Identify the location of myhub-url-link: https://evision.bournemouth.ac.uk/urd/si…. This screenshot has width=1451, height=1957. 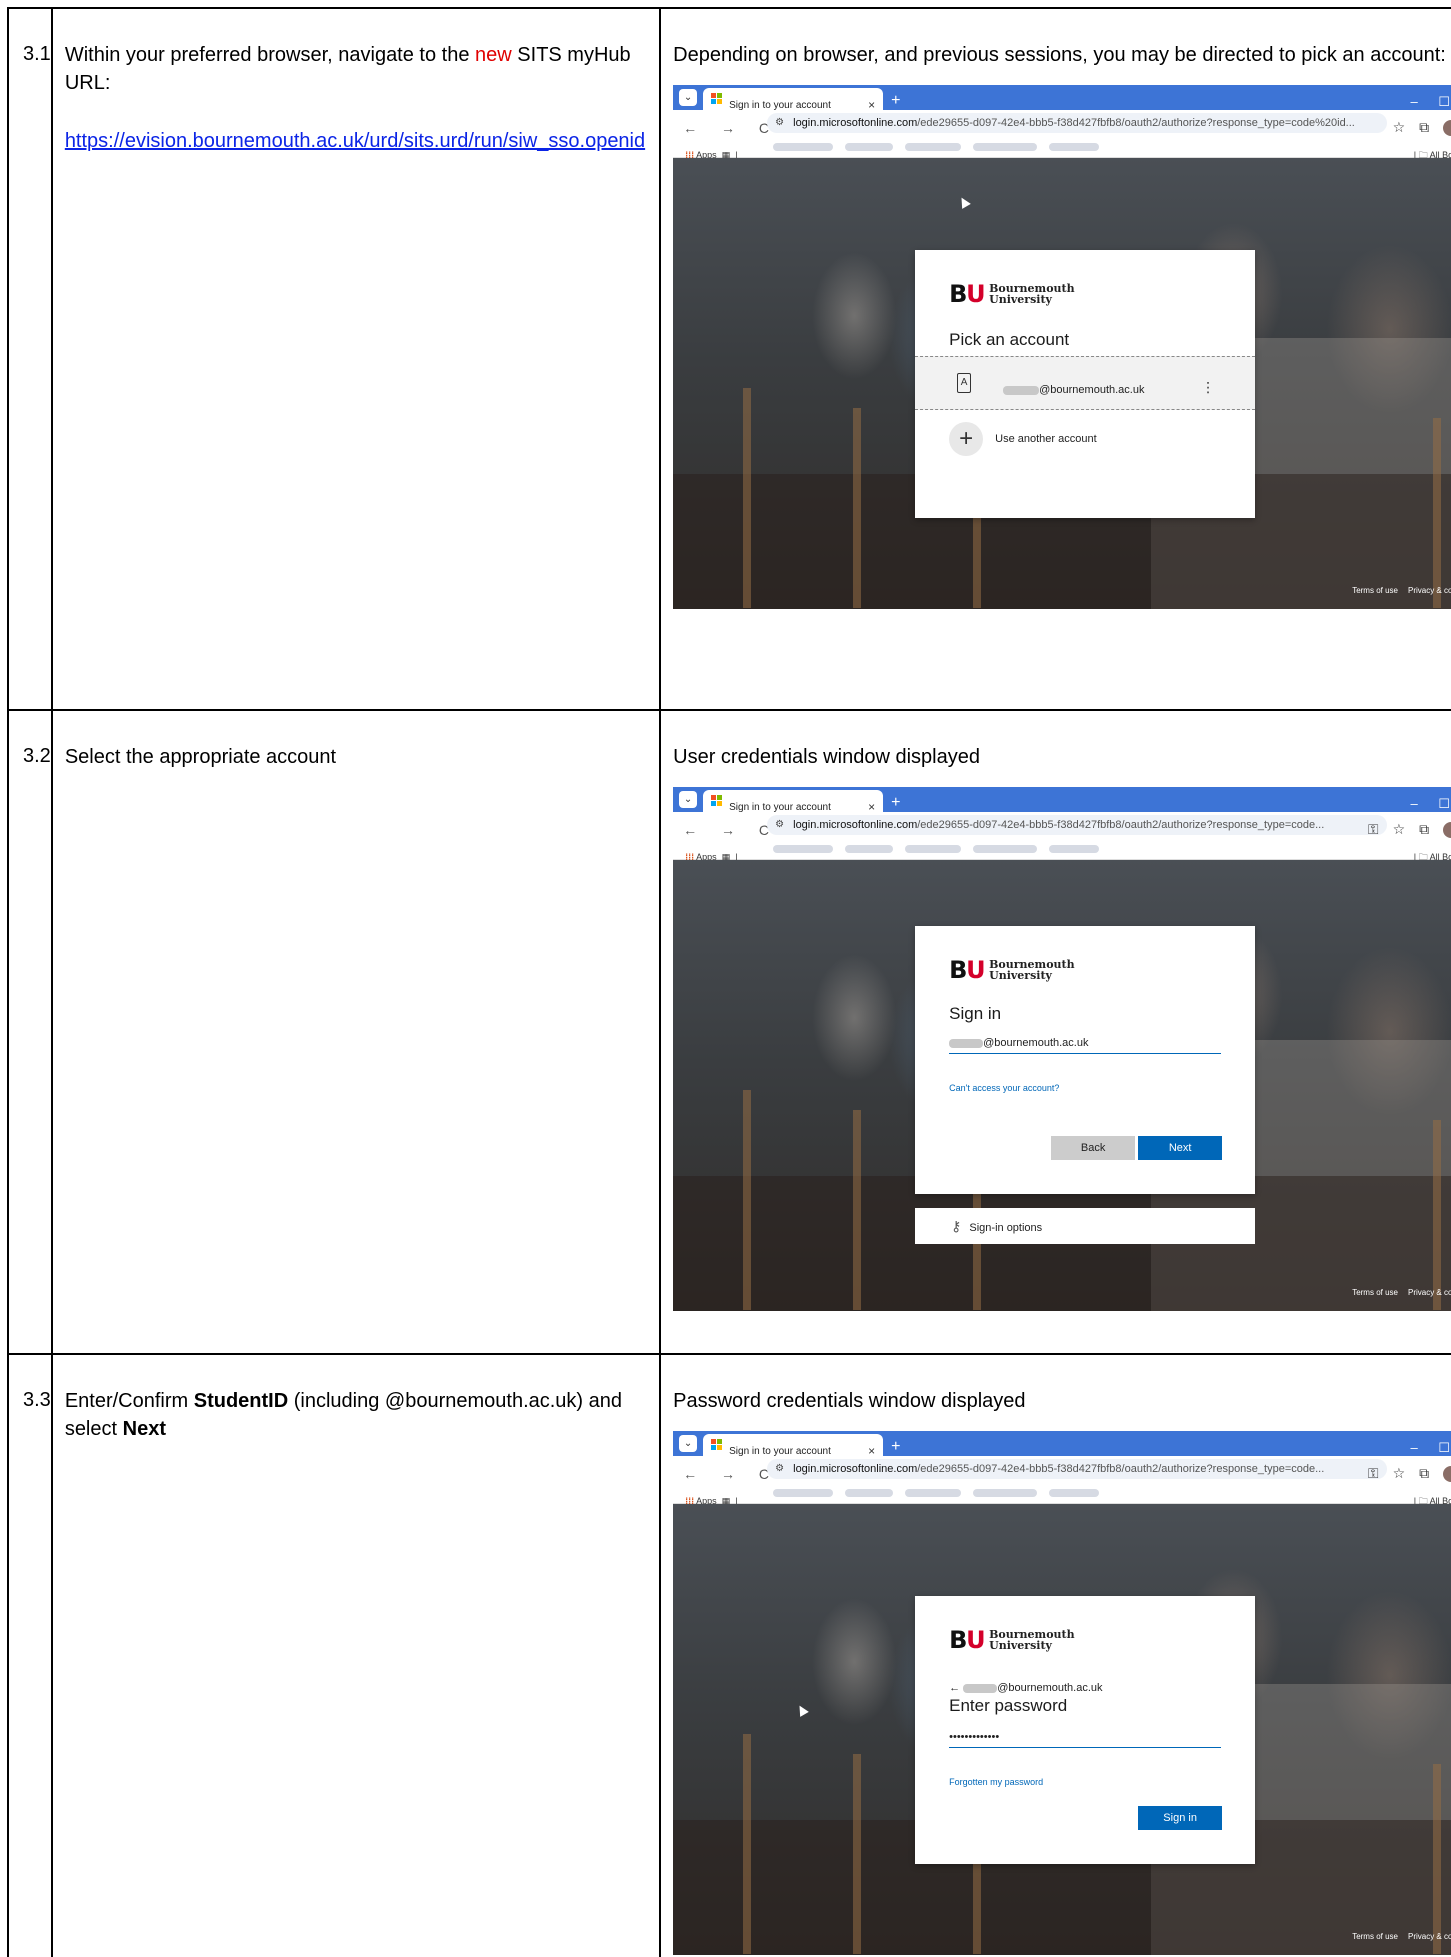
(355, 141).